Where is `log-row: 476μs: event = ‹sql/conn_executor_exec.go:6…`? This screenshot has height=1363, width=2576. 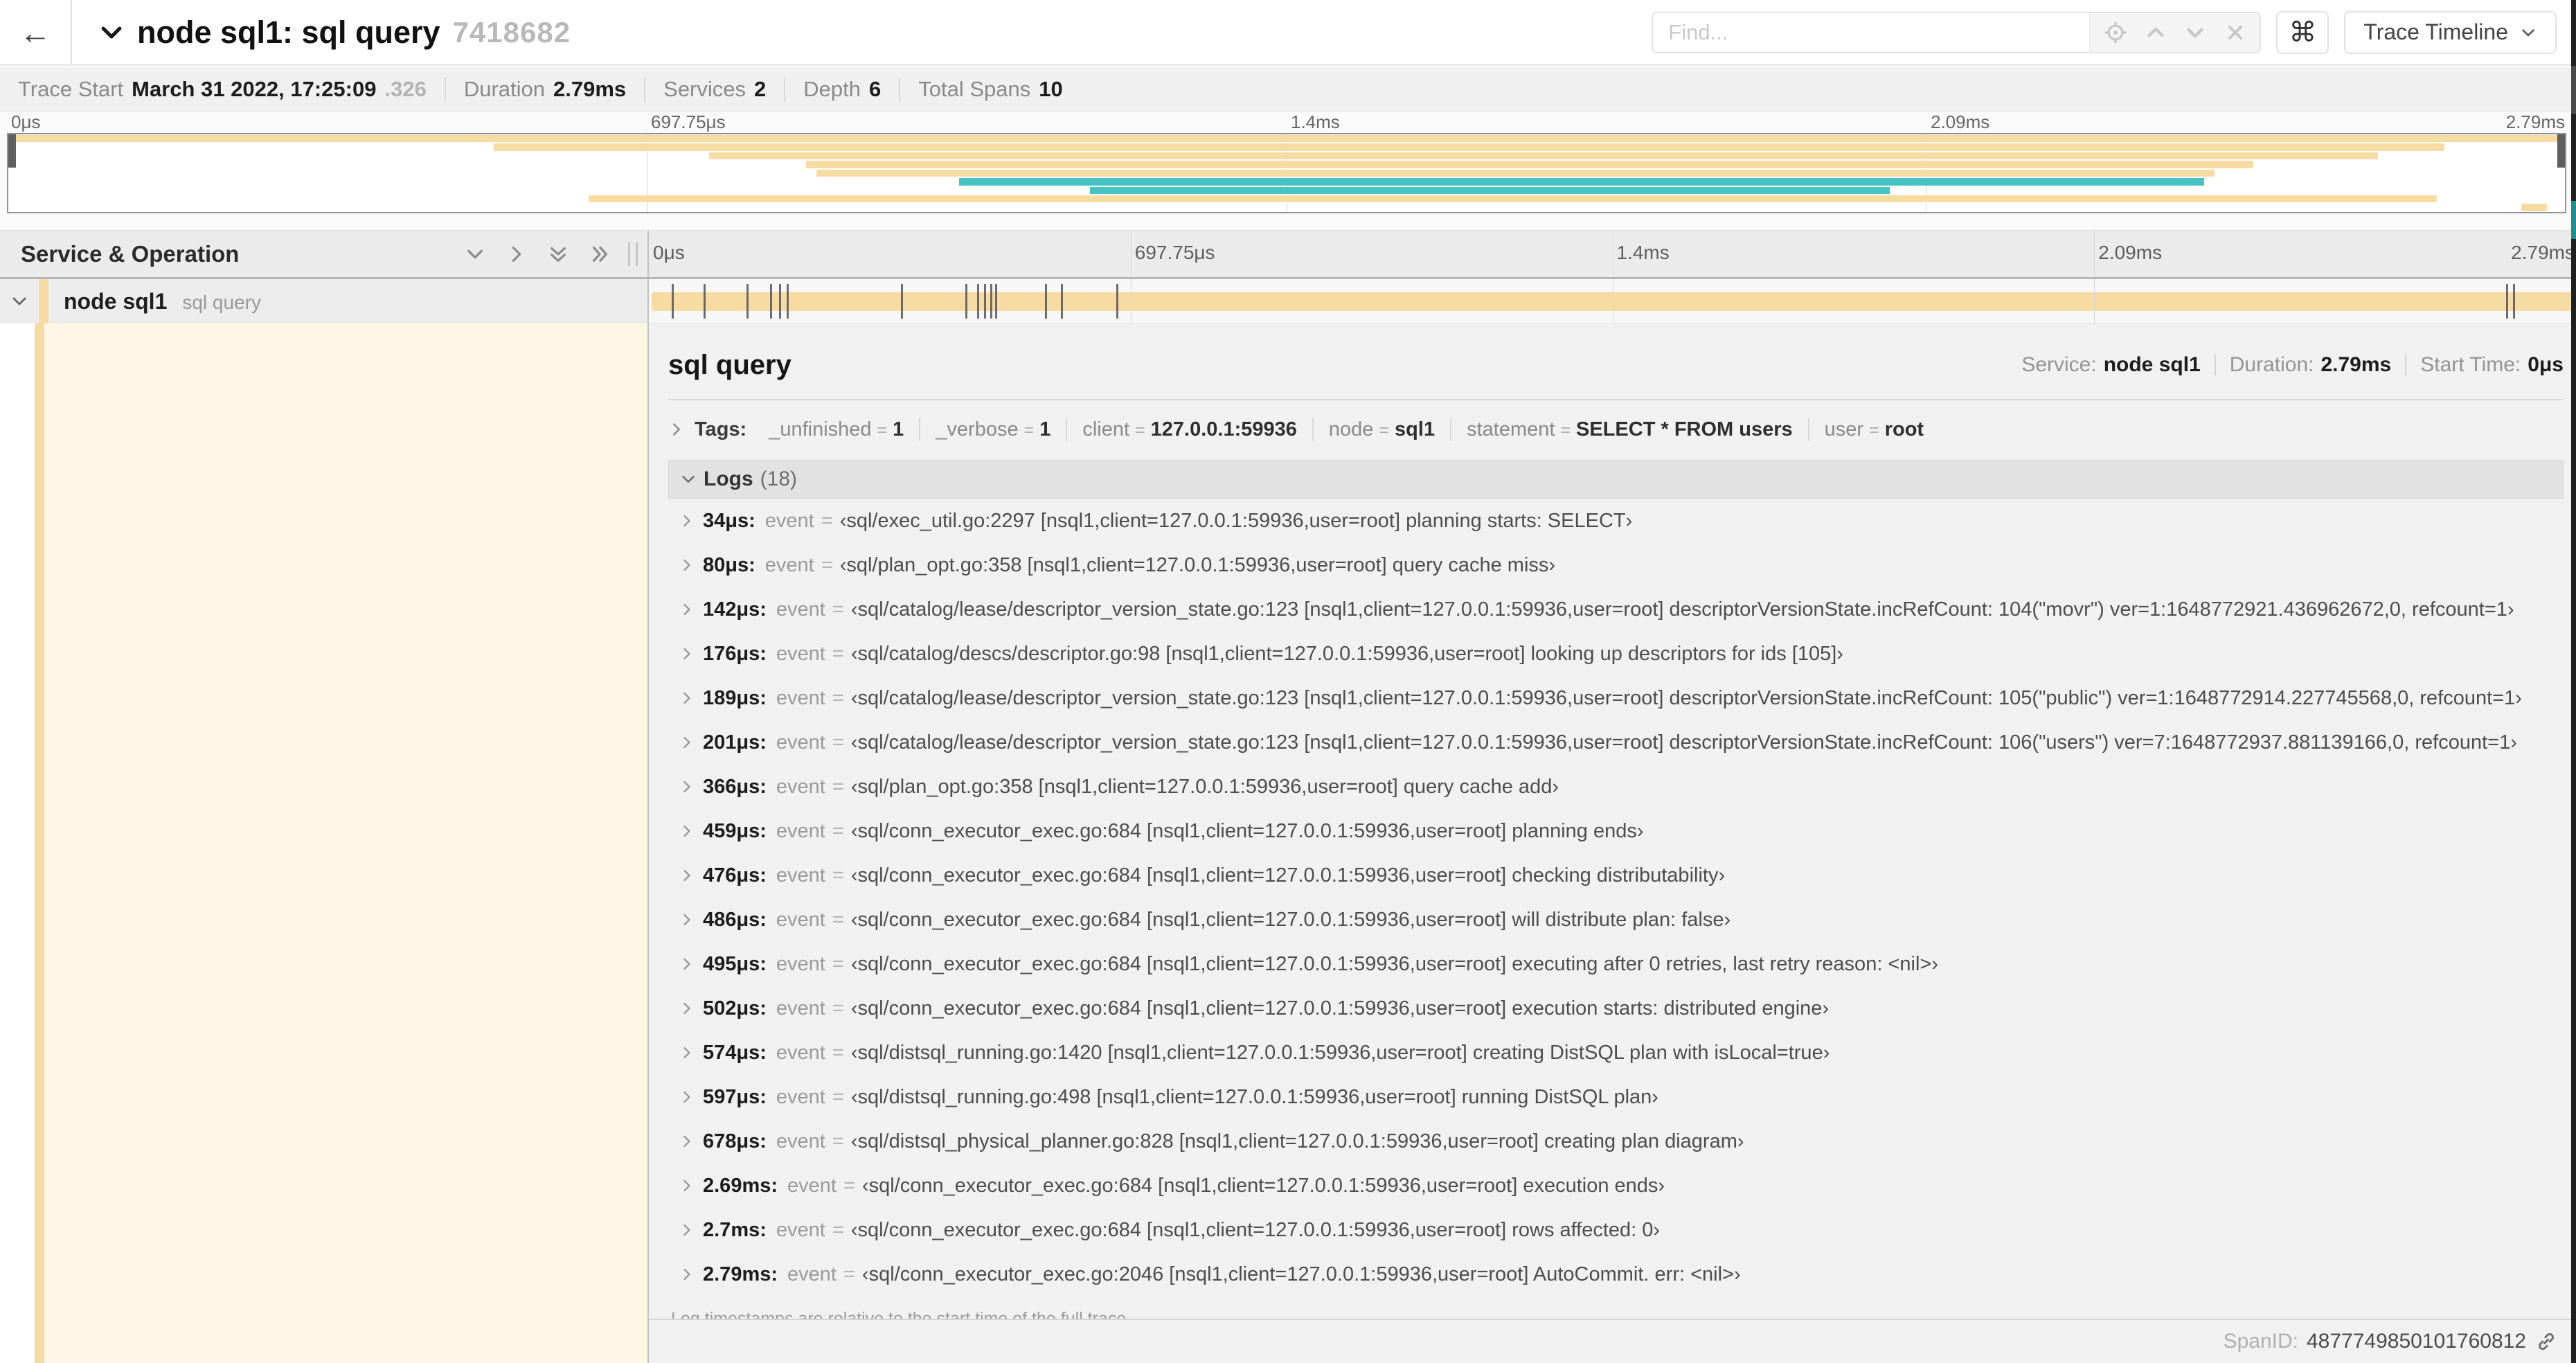
log-row: 476μs: event = ‹sql/conn_executor_exec.go:6… is located at coordinates (1616, 875).